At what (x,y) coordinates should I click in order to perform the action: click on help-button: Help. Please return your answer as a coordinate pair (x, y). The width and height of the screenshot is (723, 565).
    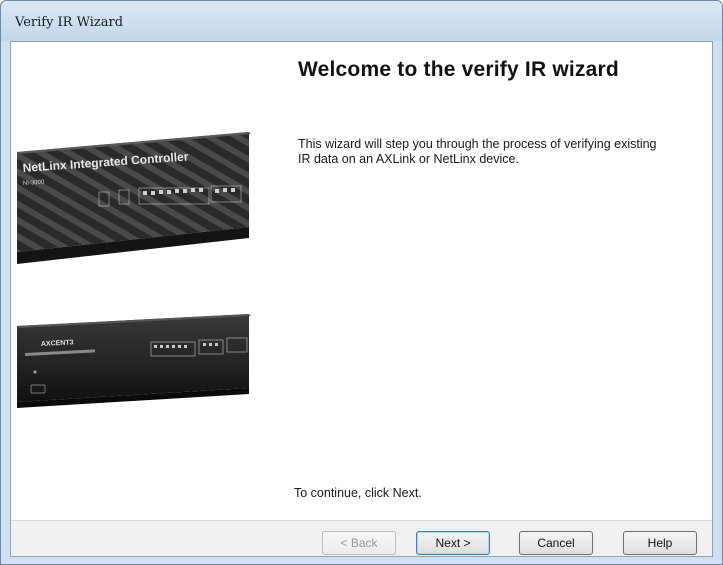
    Looking at the image, I should click on (660, 543).